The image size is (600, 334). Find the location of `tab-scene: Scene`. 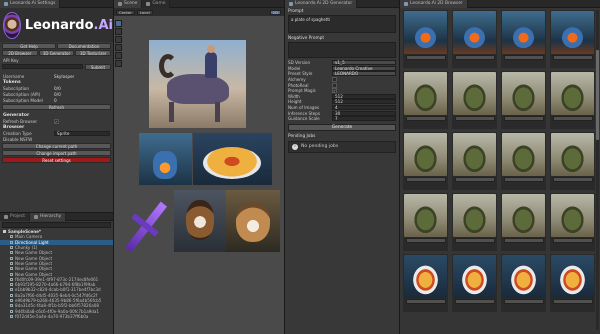

tab-scene: Scene is located at coordinates (128, 4).